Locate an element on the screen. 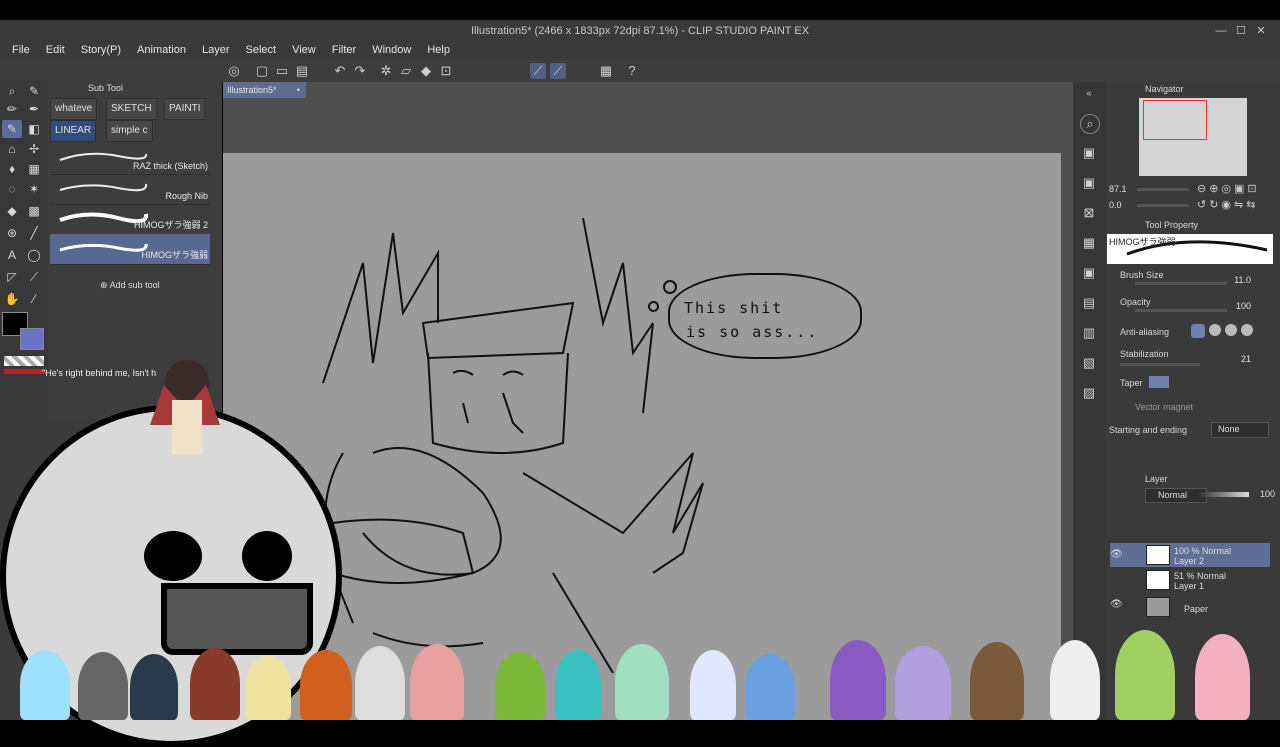 This screenshot has width=1280, height=747. snap-ruler-icon: ⟋ is located at coordinates (538, 71).